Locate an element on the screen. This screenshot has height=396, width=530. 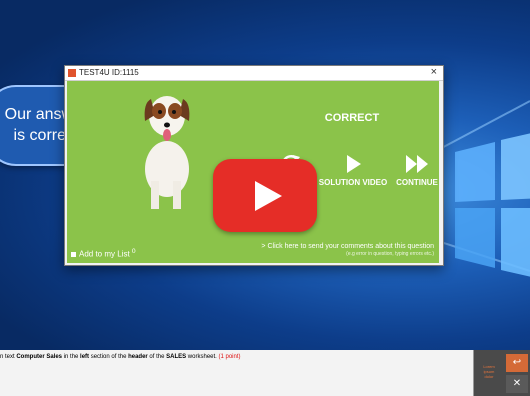
app-icon is located at coordinates (72, 73).